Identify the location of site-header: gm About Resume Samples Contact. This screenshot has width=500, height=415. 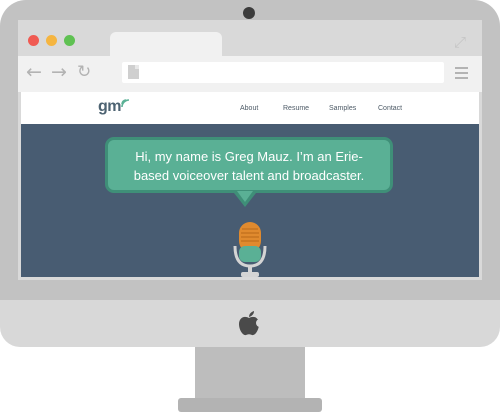
(250, 108).